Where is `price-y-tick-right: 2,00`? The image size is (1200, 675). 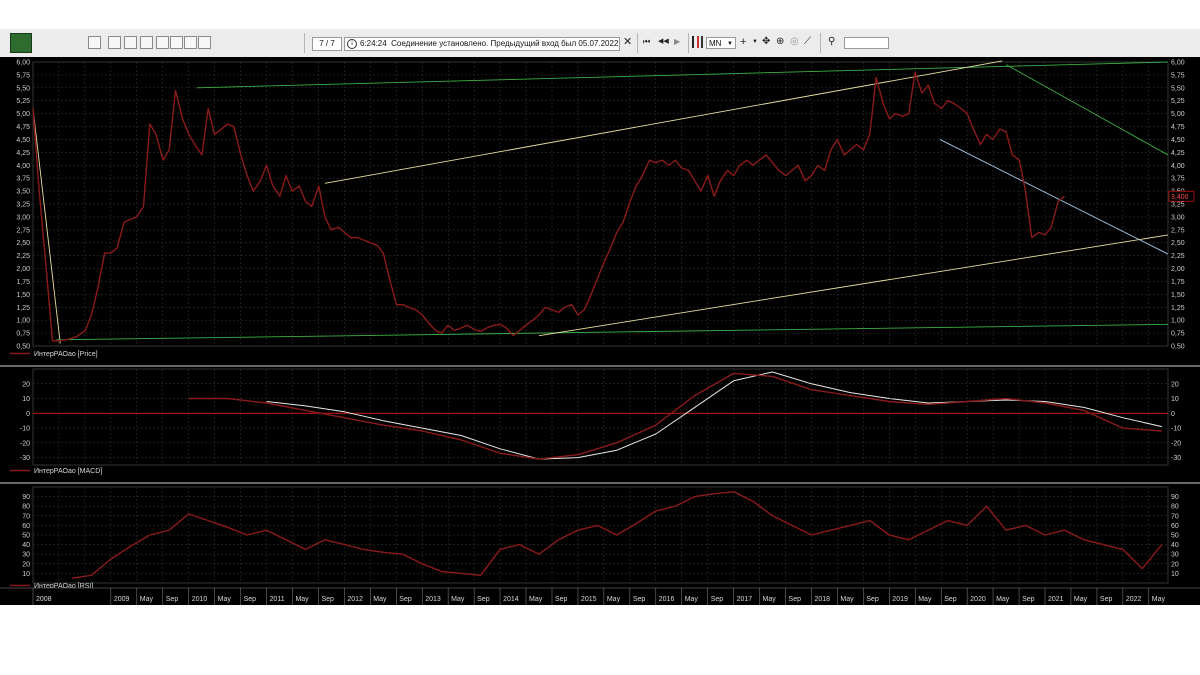 price-y-tick-right: 2,00 is located at coordinates (1178, 269).